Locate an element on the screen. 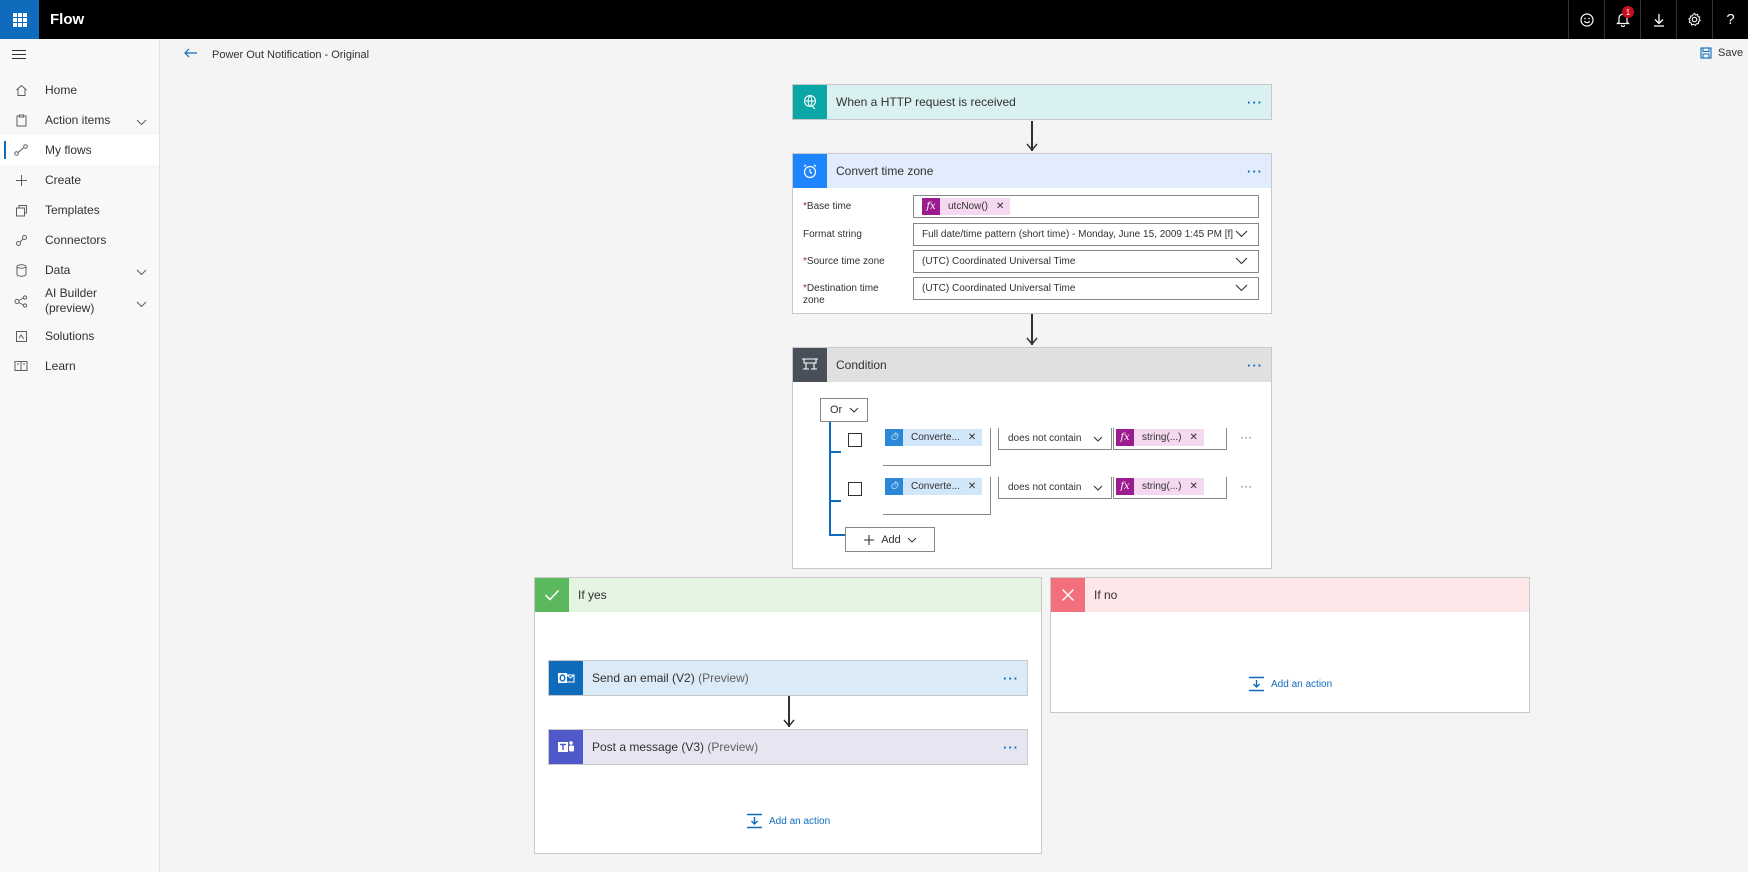  source-time-zone-value: (UTC) Coordinated Universal Time is located at coordinates (999, 261).